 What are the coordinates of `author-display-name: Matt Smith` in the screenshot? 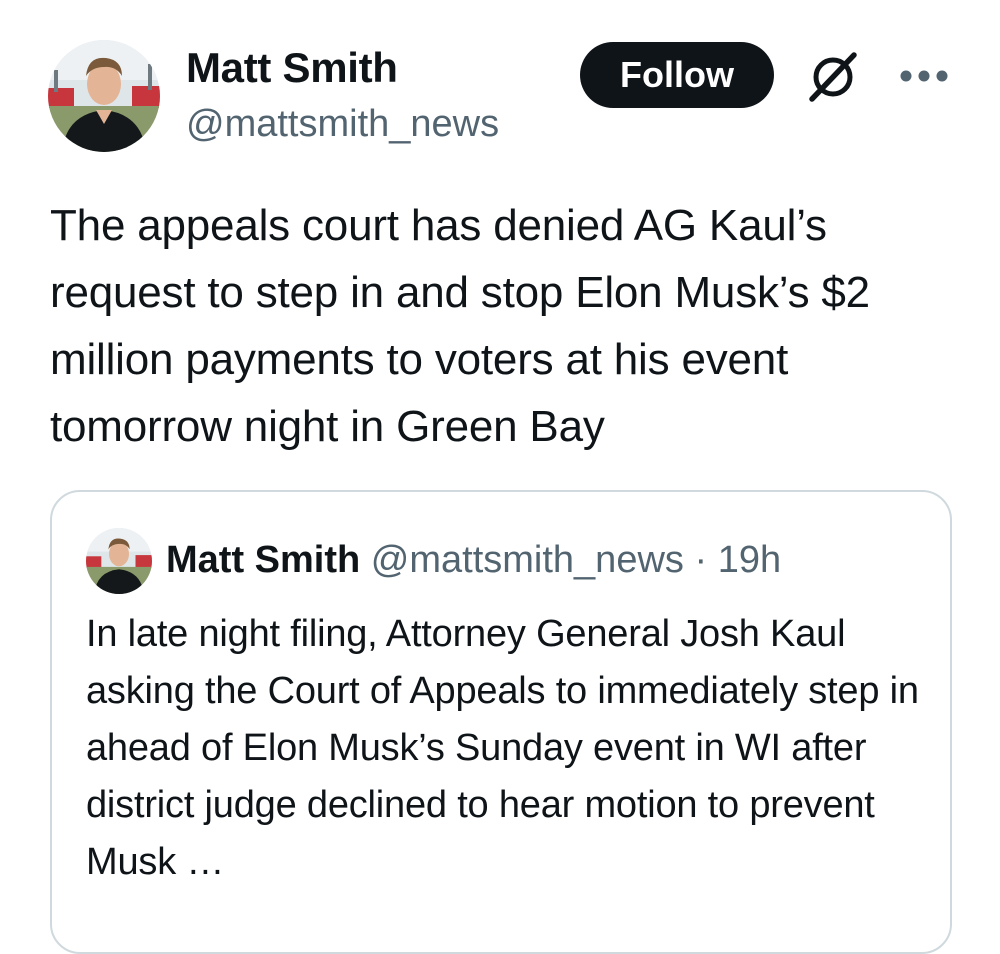 It's located at (292, 68).